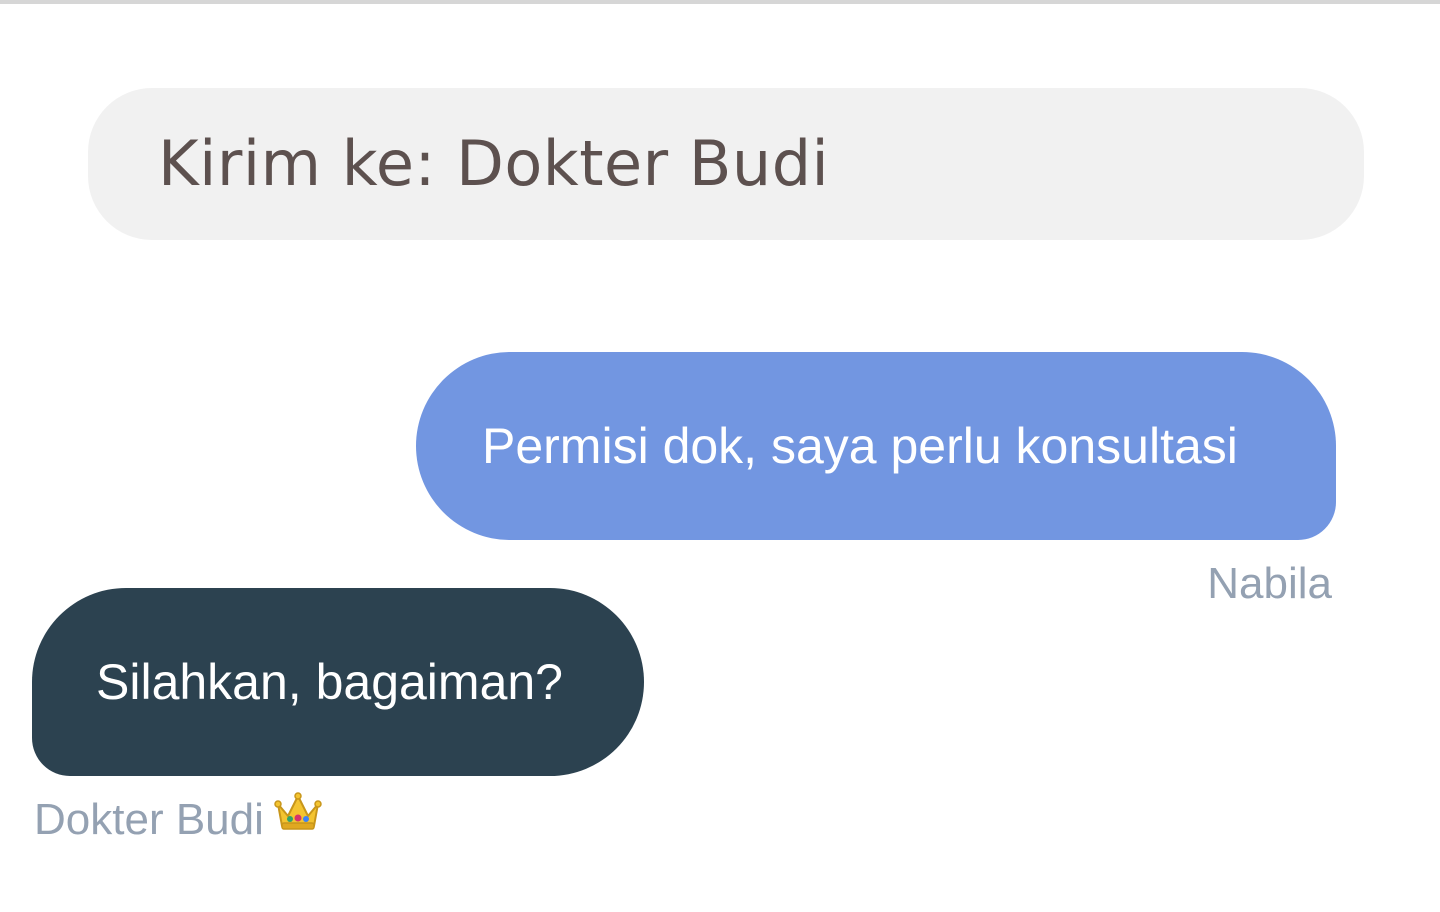 This screenshot has width=1440, height=912. I want to click on recipient-label: Kirim ke: Dokter Budi, so click(494, 163).